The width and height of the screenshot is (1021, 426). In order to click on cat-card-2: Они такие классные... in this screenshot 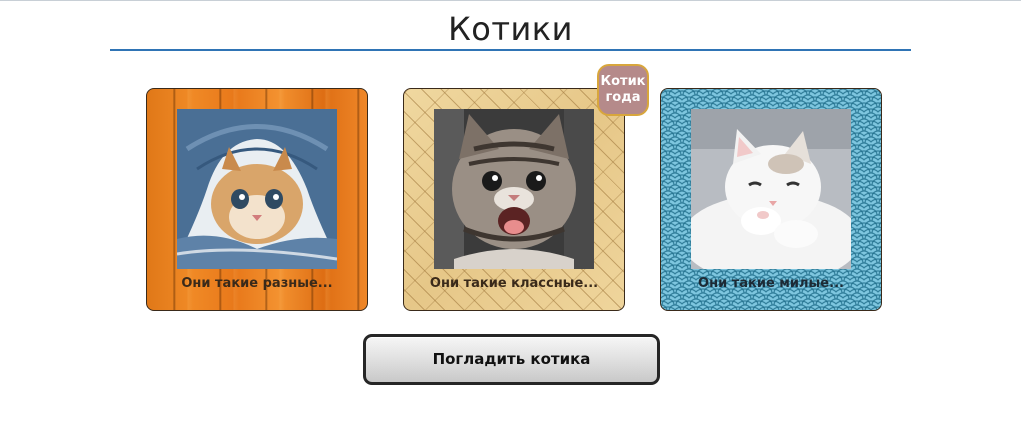, I will do `click(514, 199)`.